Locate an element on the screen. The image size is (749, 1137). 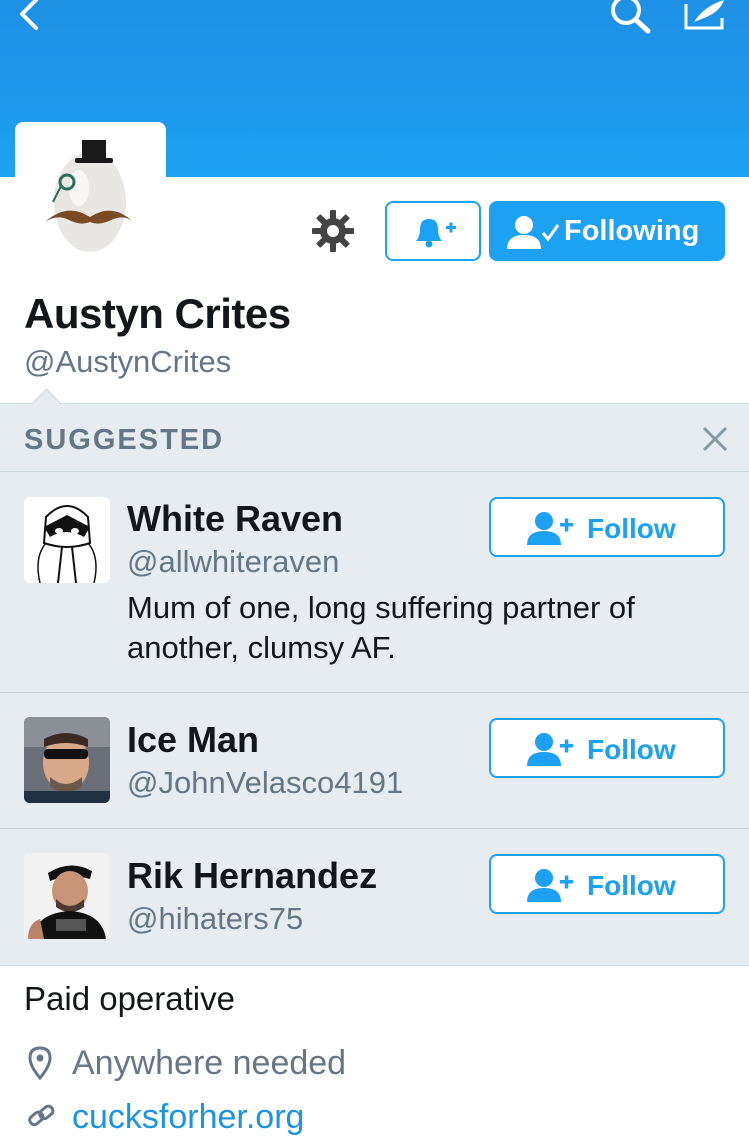
following-label: Following is located at coordinates (632, 231).